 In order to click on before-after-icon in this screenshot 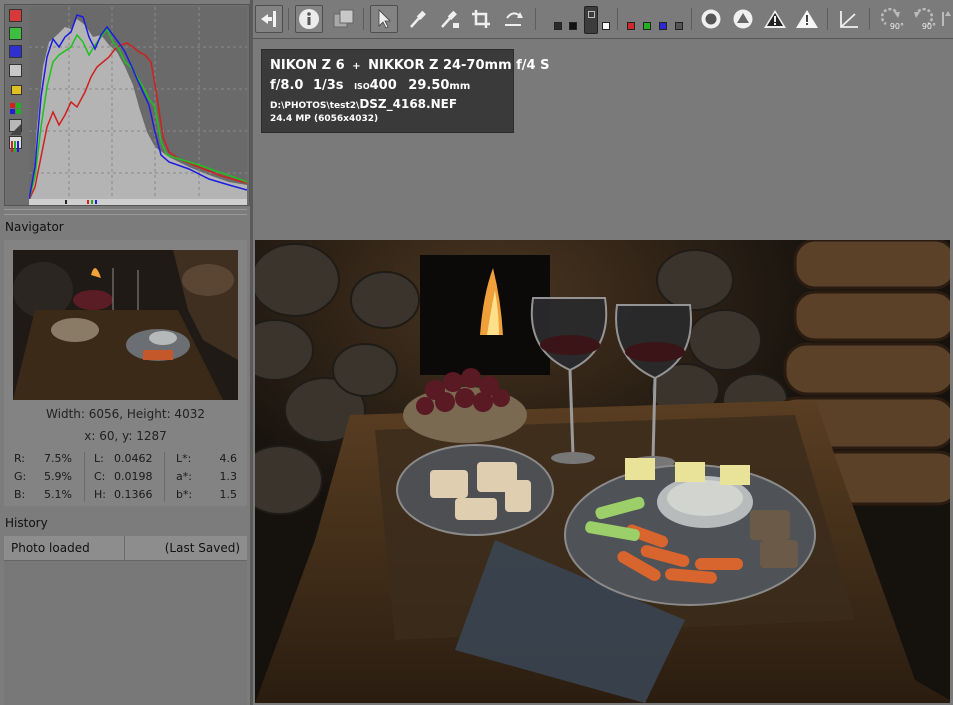, I will do `click(343, 18)`.